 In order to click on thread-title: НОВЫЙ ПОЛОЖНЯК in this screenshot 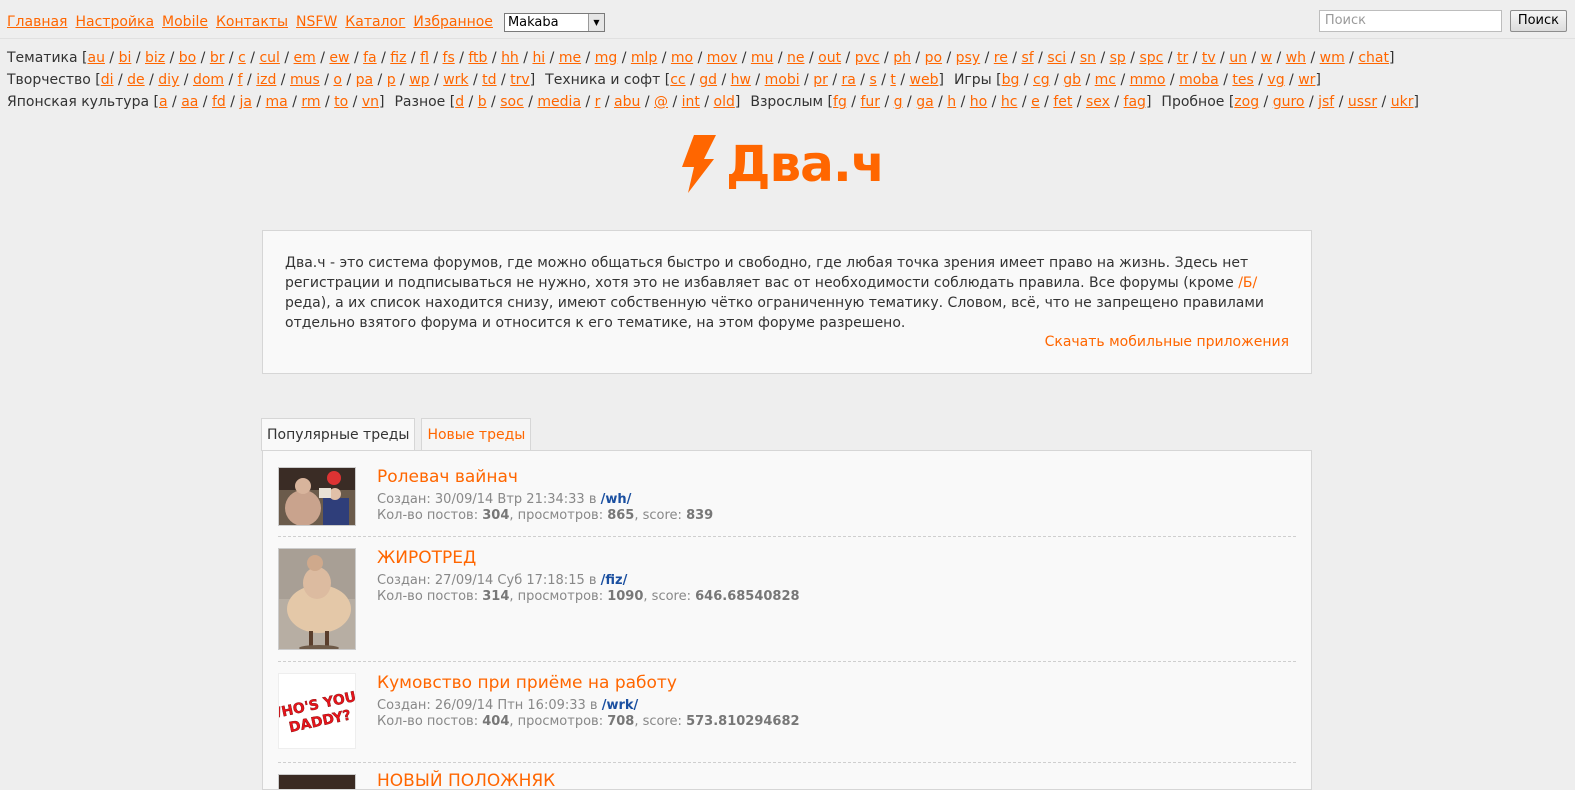, I will do `click(466, 780)`.